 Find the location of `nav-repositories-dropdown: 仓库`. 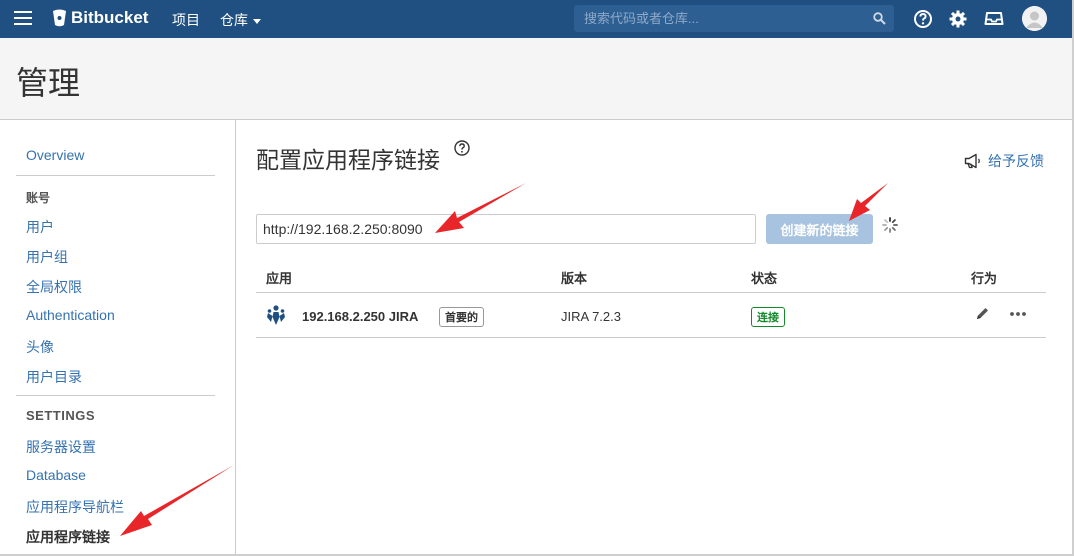

nav-repositories-dropdown: 仓库 is located at coordinates (240, 20).